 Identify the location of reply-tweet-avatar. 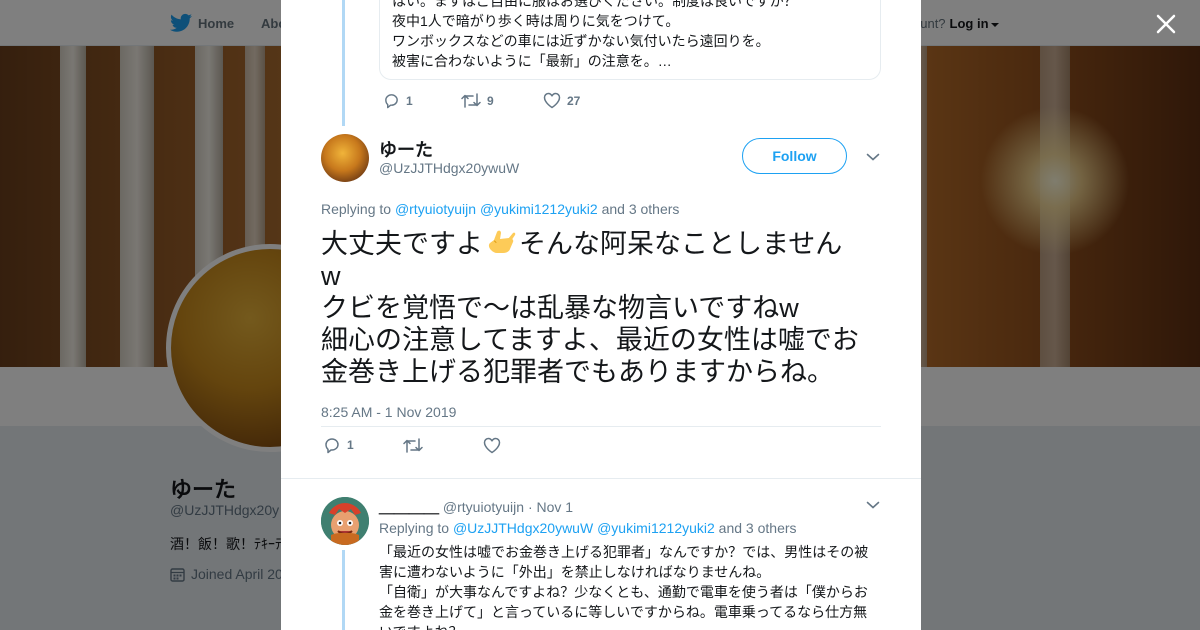
(345, 521).